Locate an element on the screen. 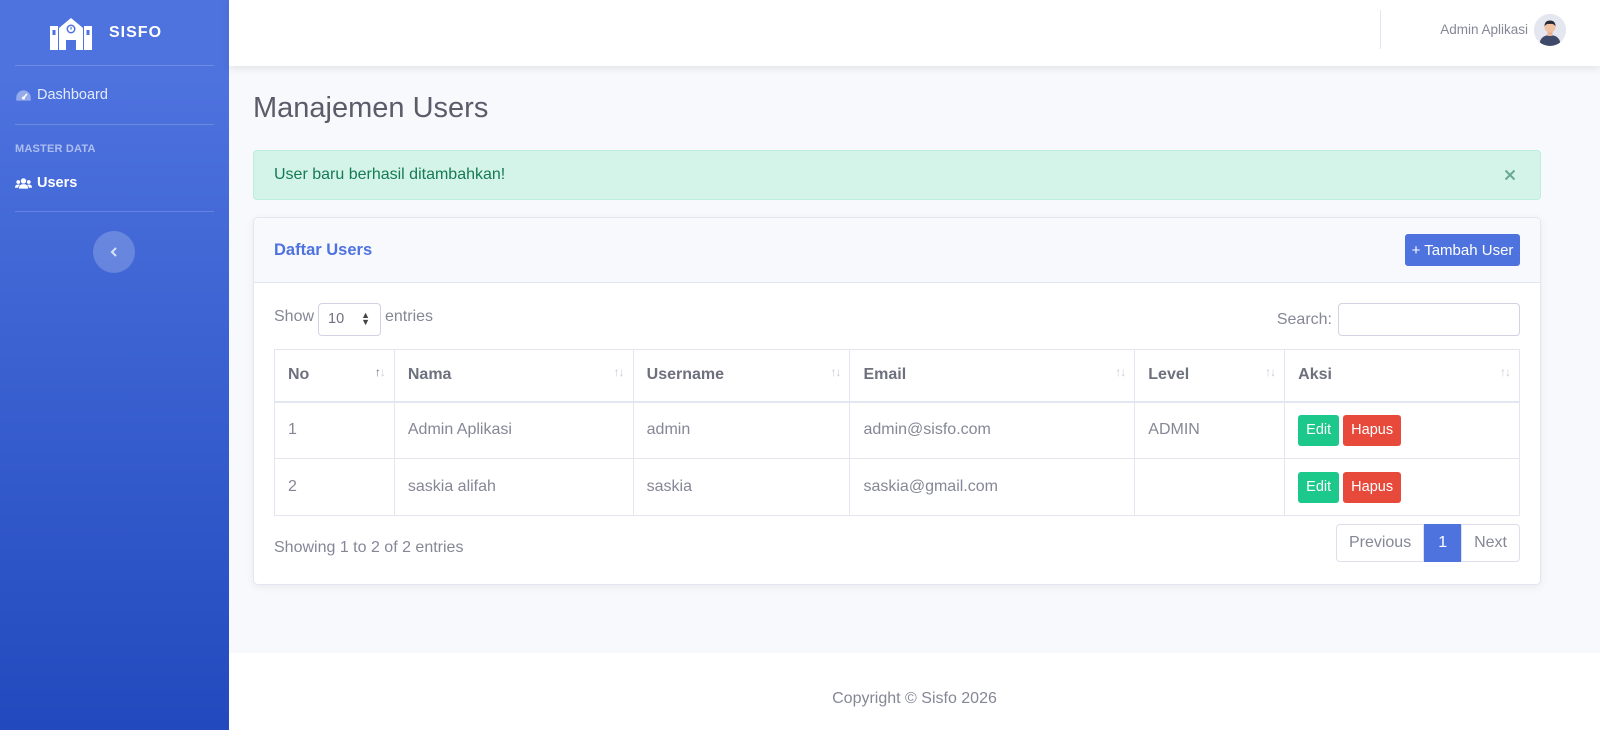 The image size is (1600, 730). tachometer-icon is located at coordinates (23, 95).